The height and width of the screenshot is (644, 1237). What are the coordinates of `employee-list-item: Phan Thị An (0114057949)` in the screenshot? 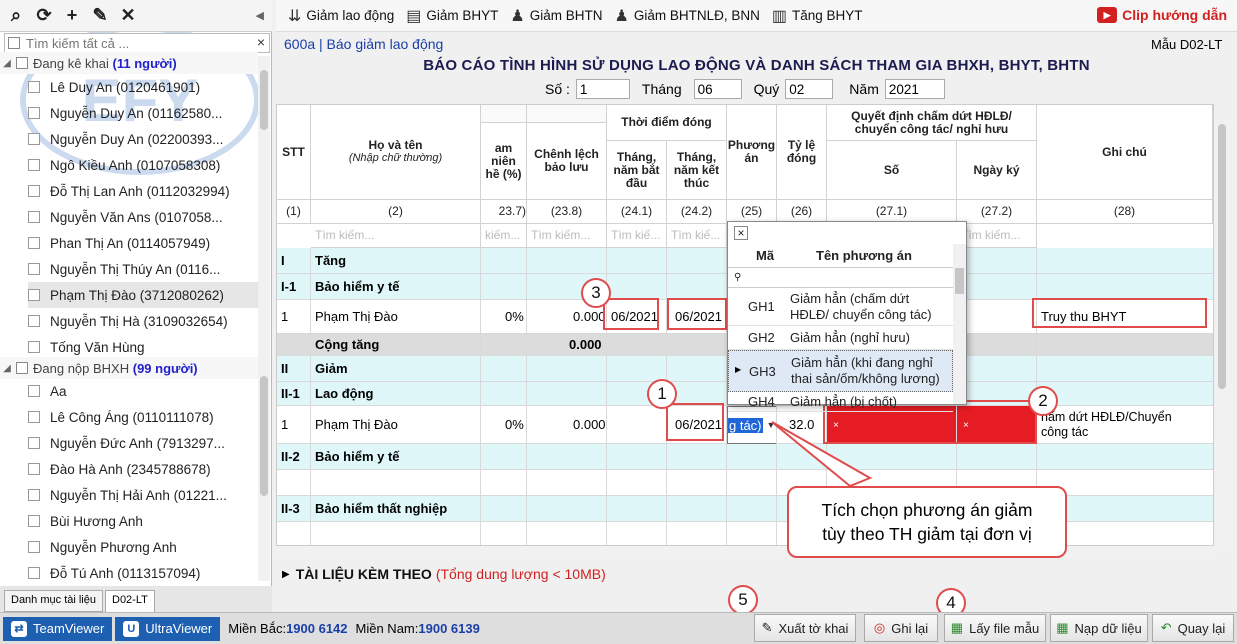 It's located at (143, 243).